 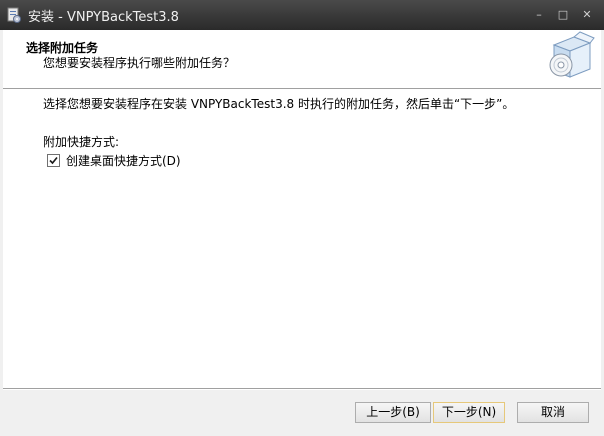 I want to click on cancel-button: 取消, so click(x=553, y=412).